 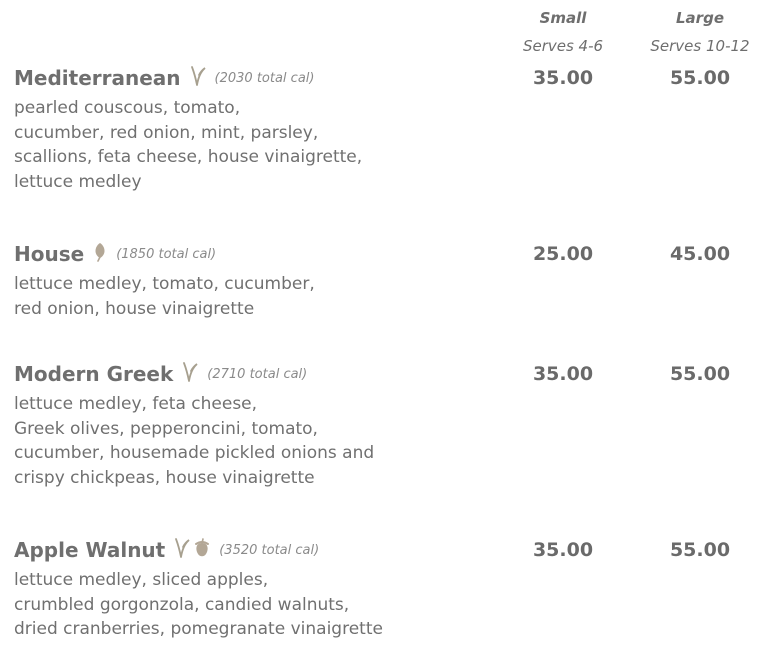 What do you see at coordinates (202, 550) in the screenshot?
I see `nut-icon` at bounding box center [202, 550].